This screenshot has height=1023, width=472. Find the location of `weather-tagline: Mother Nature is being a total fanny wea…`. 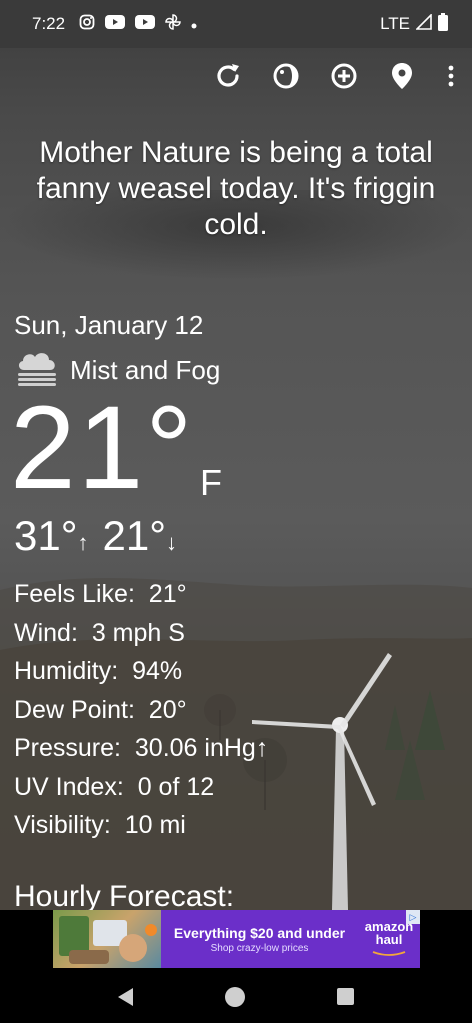

weather-tagline: Mother Nature is being a total fanny wea… is located at coordinates (236, 188).